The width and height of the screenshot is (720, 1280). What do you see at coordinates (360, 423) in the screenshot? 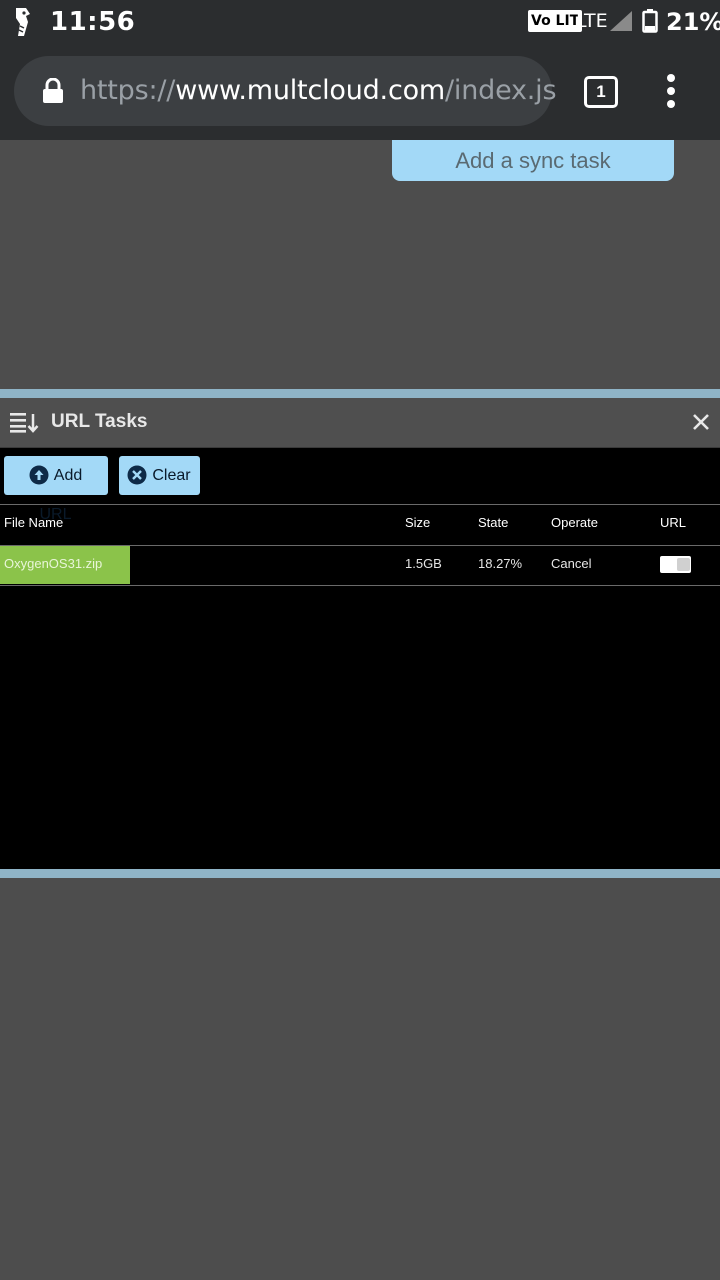
I see `url-tasks-header: URL Tasks` at bounding box center [360, 423].